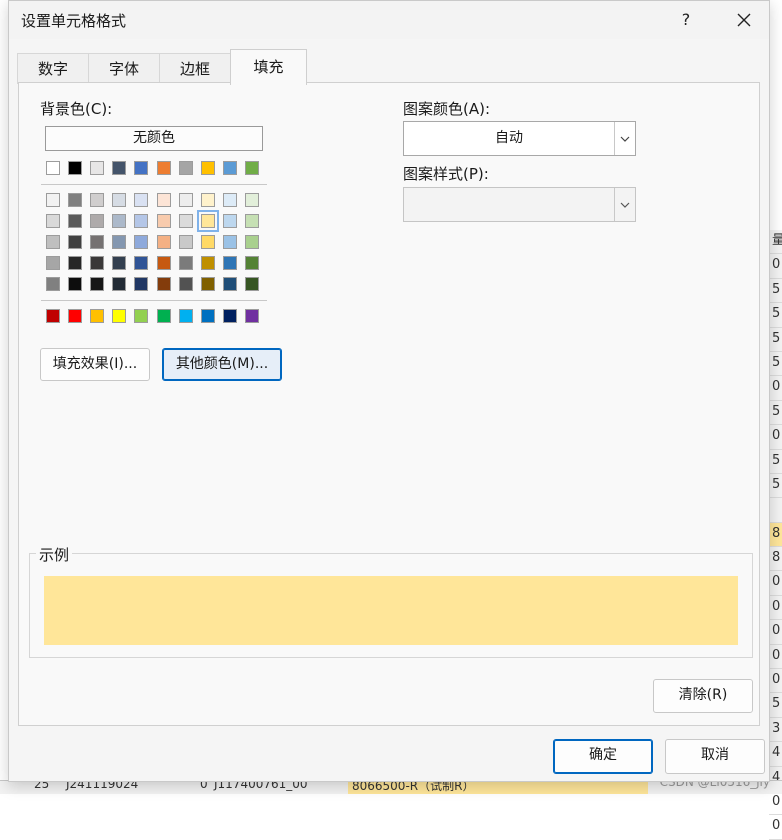 This screenshot has height=840, width=782. What do you see at coordinates (775, 437) in the screenshot?
I see `spreadsheet-cell: 0` at bounding box center [775, 437].